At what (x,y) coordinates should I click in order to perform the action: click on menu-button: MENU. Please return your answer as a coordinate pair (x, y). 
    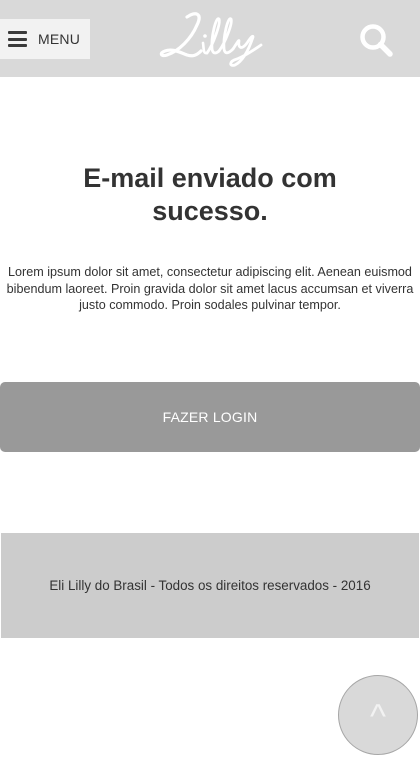
    Looking at the image, I should click on (45, 39).